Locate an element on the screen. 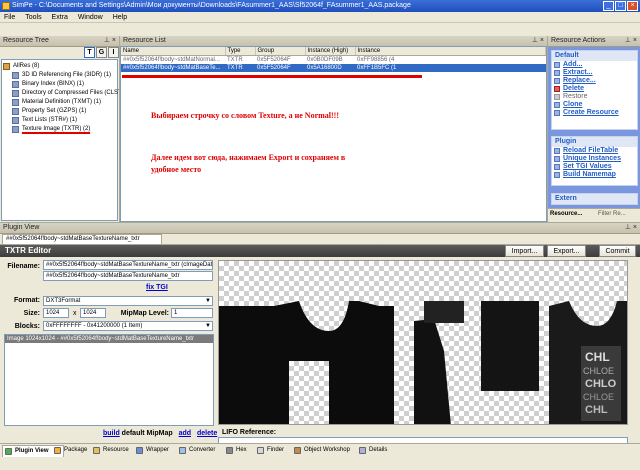  plugin-view-header: Plugin View ⊥ × is located at coordinates (320, 228).